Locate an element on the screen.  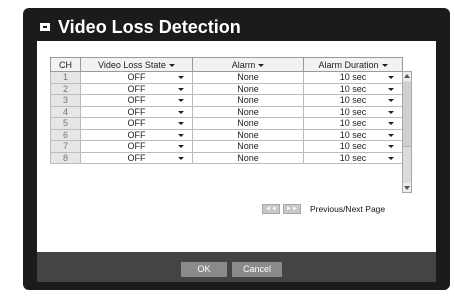
channel-cell: 1 is located at coordinates (65, 77).